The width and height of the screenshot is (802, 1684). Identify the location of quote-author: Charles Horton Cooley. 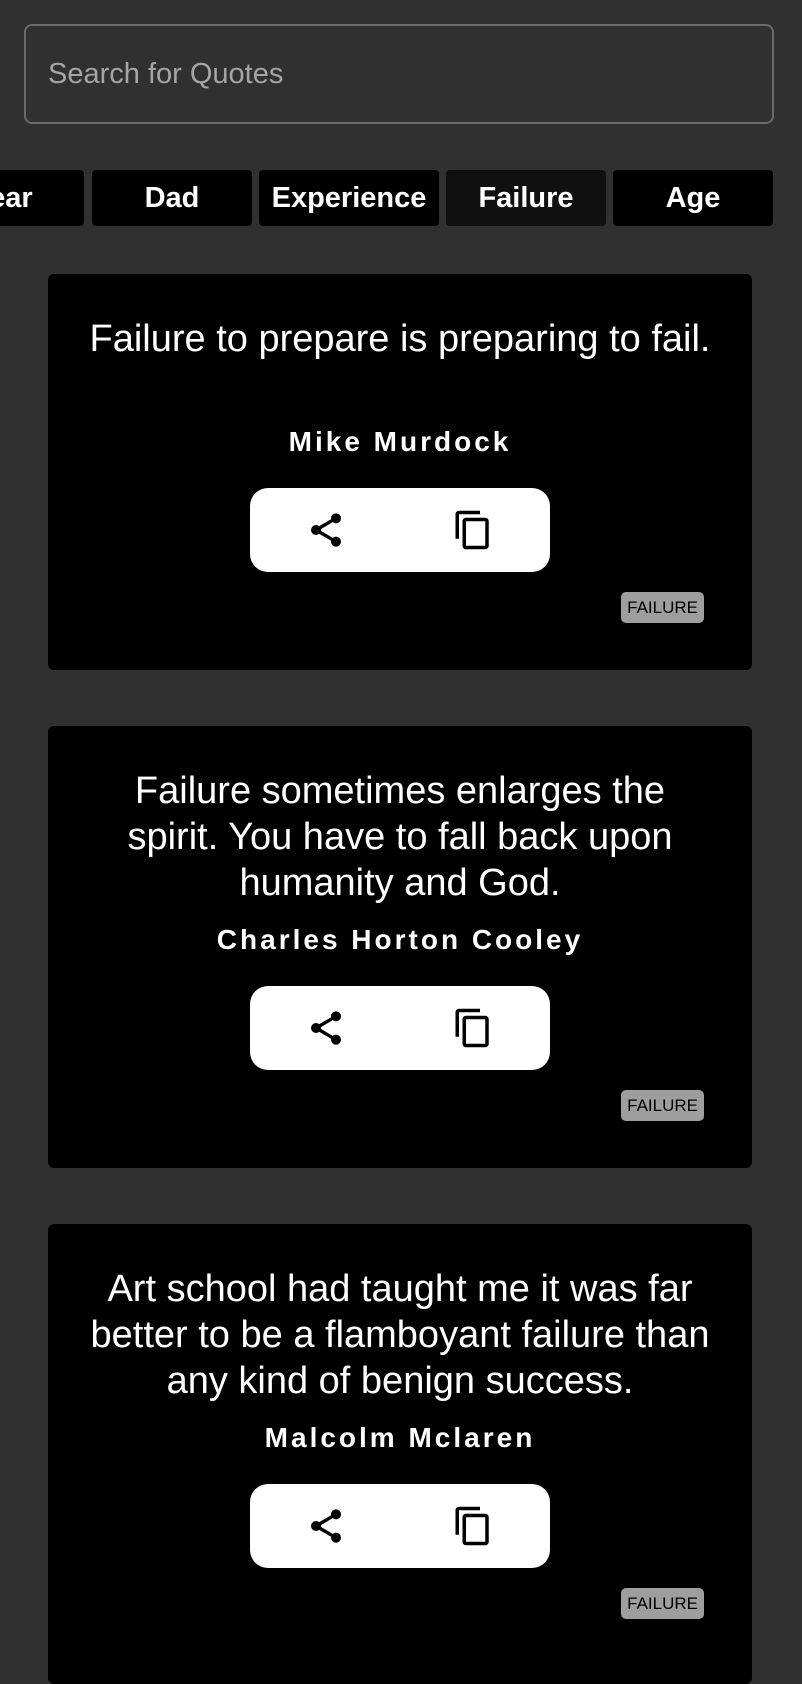
(400, 939).